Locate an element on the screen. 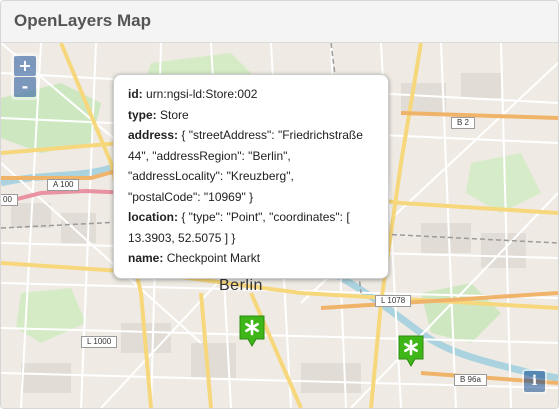  panel-header: OpenLayers Map is located at coordinates (279, 22).